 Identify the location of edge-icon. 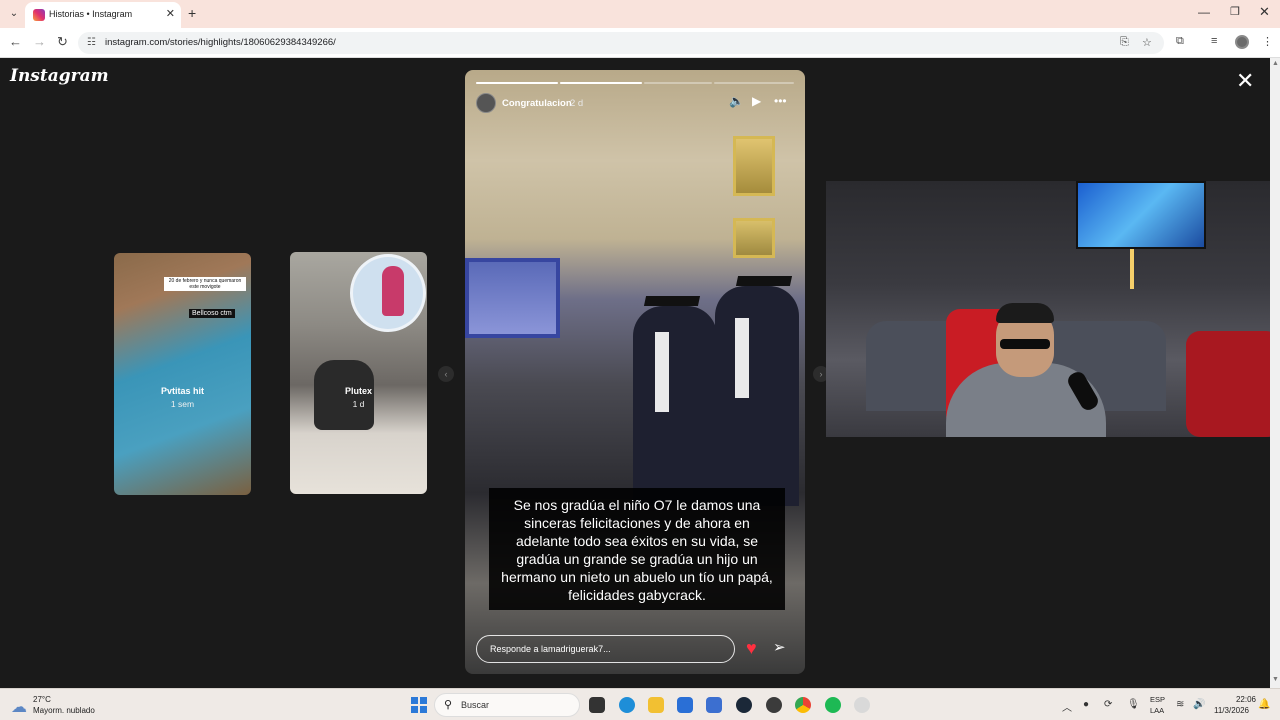
(627, 705).